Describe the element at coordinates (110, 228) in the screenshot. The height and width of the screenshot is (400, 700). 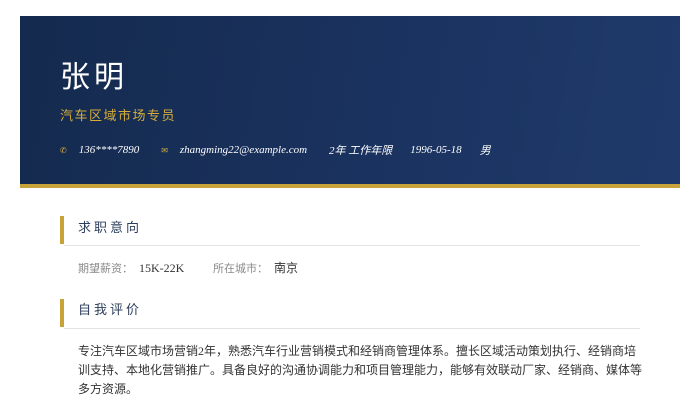
I see `section-title-intent: 求职意向` at that location.